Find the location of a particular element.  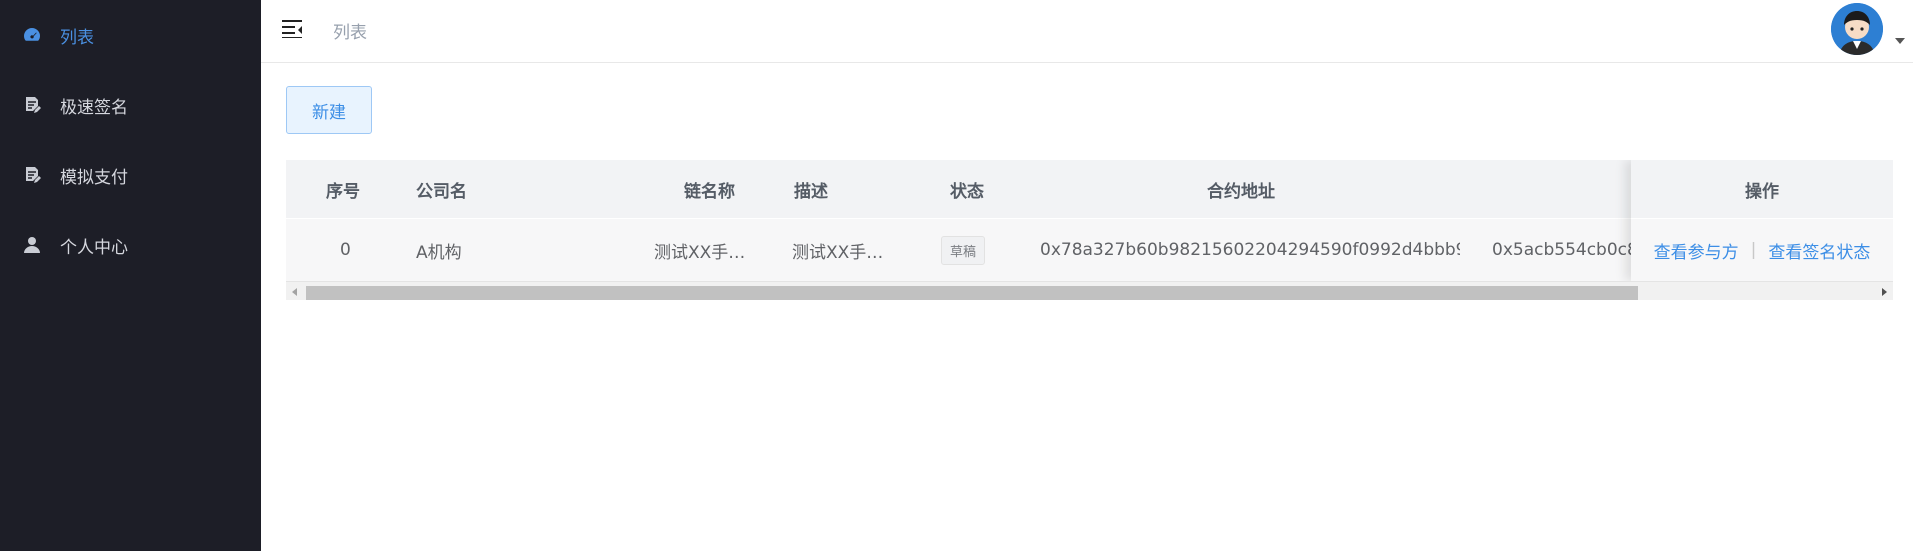

cell-actions: 查看参与方 | 查看签名状态 is located at coordinates (1762, 250).